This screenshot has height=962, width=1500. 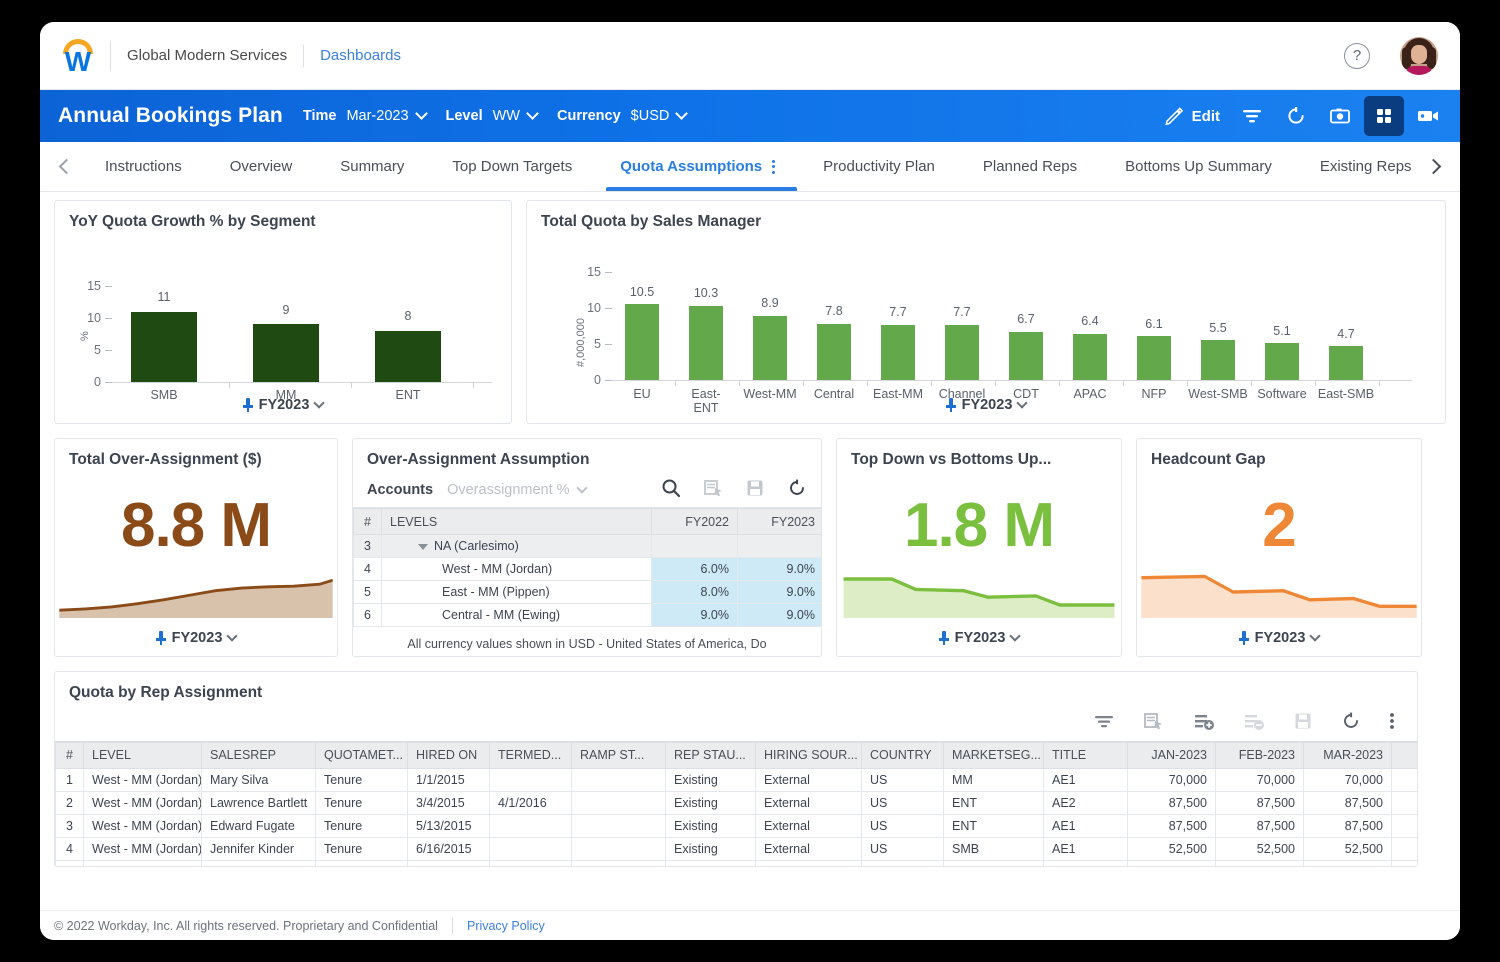 I want to click on tabs-scroll-left-button, so click(x=64, y=166).